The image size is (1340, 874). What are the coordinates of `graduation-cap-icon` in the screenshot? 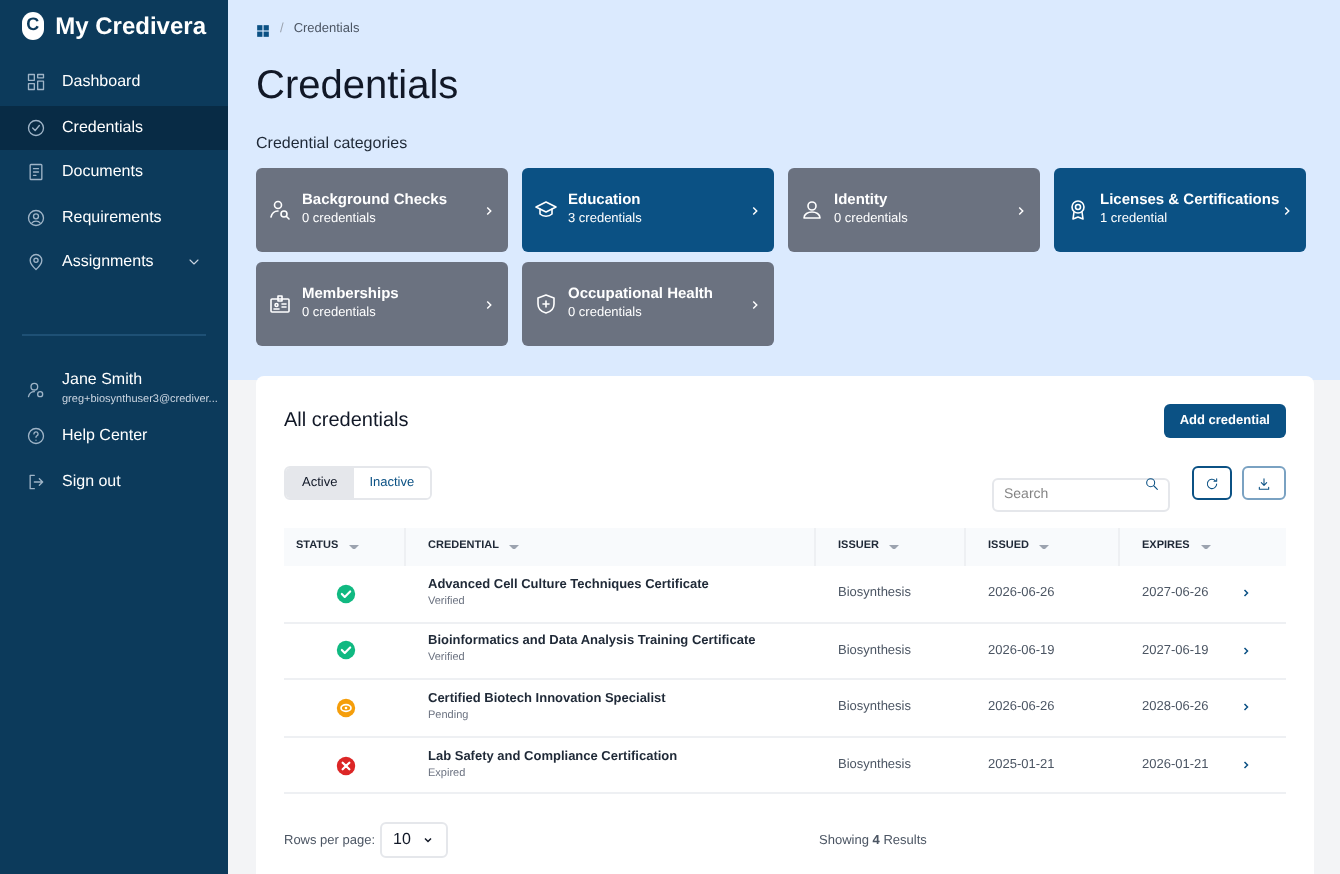 It's located at (546, 210).